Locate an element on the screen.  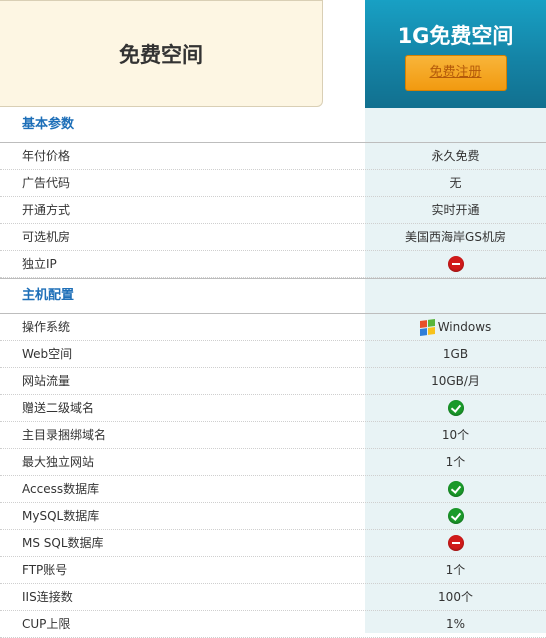
row-label: Web空间 is located at coordinates (47, 354).